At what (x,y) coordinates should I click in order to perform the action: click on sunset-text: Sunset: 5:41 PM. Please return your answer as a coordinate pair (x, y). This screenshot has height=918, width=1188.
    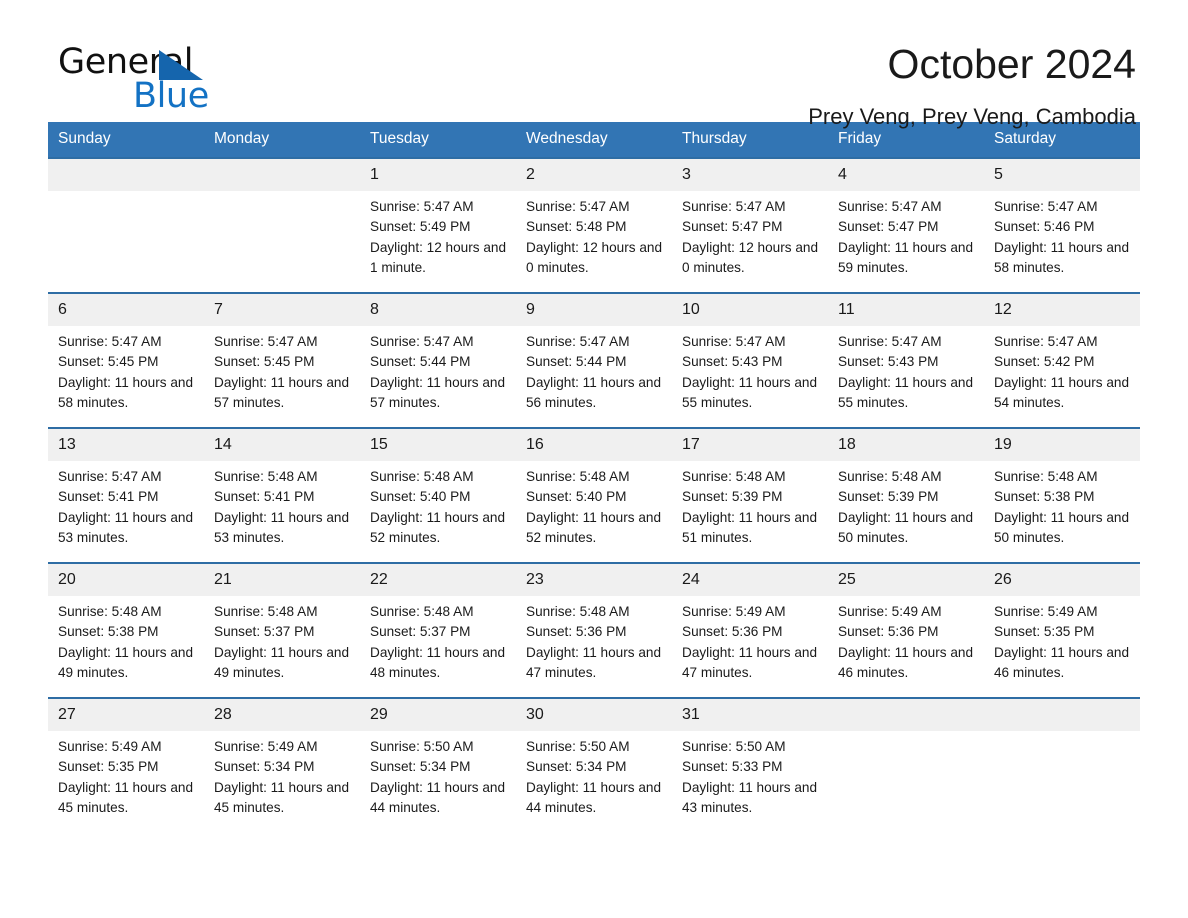
    Looking at the image, I should click on (108, 497).